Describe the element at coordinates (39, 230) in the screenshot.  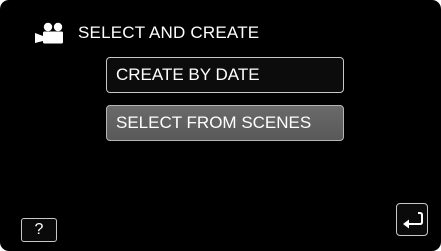
I see `help-button: ?` at that location.